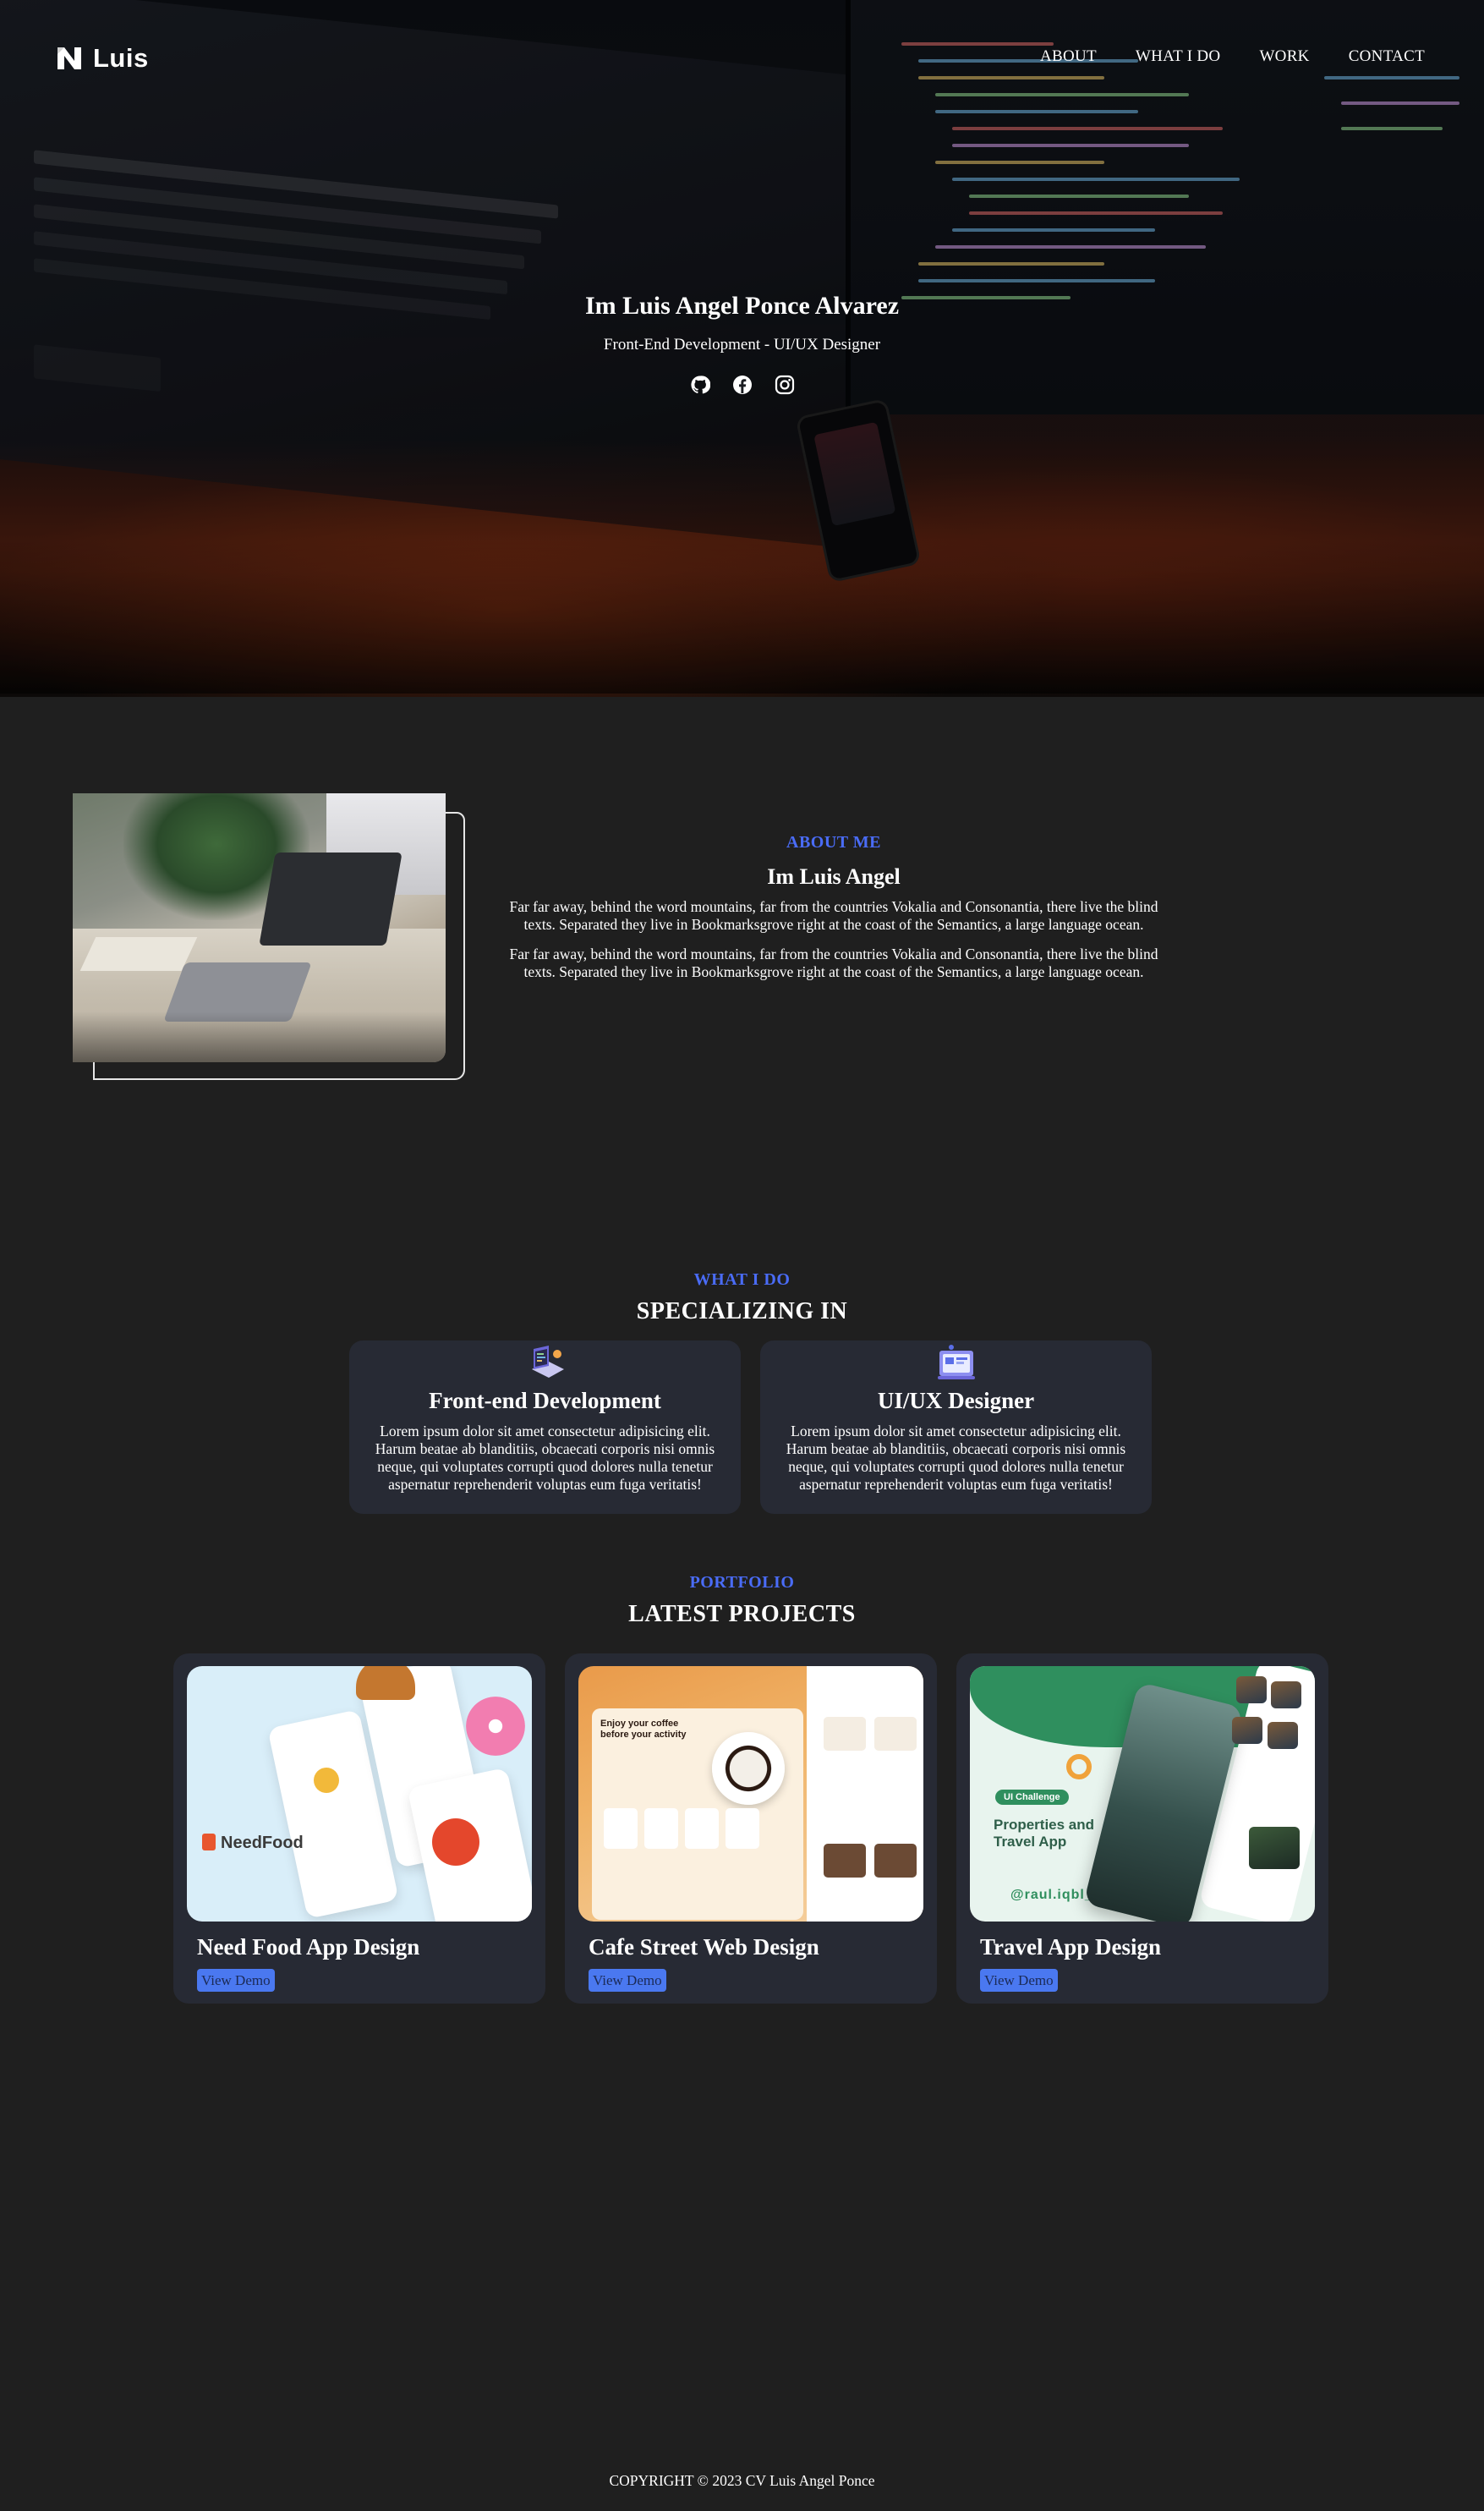  Describe the element at coordinates (1051, 1895) in the screenshot. I see `thumbnail-handle-text: @raul.iqbl_` at that location.